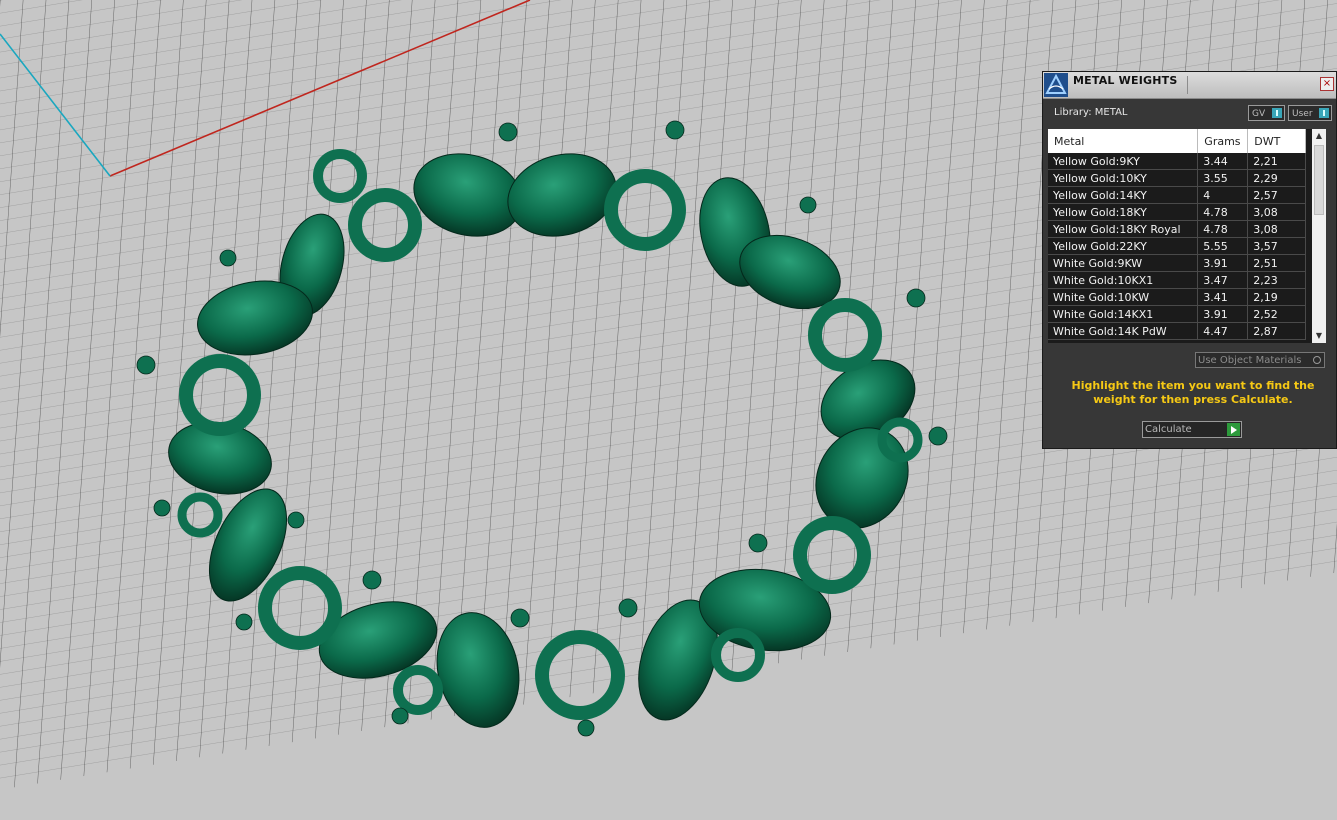 This screenshot has height=820, width=1337. What do you see at coordinates (1276, 246) in the screenshot?
I see `dwt-cell: 3,57` at bounding box center [1276, 246].